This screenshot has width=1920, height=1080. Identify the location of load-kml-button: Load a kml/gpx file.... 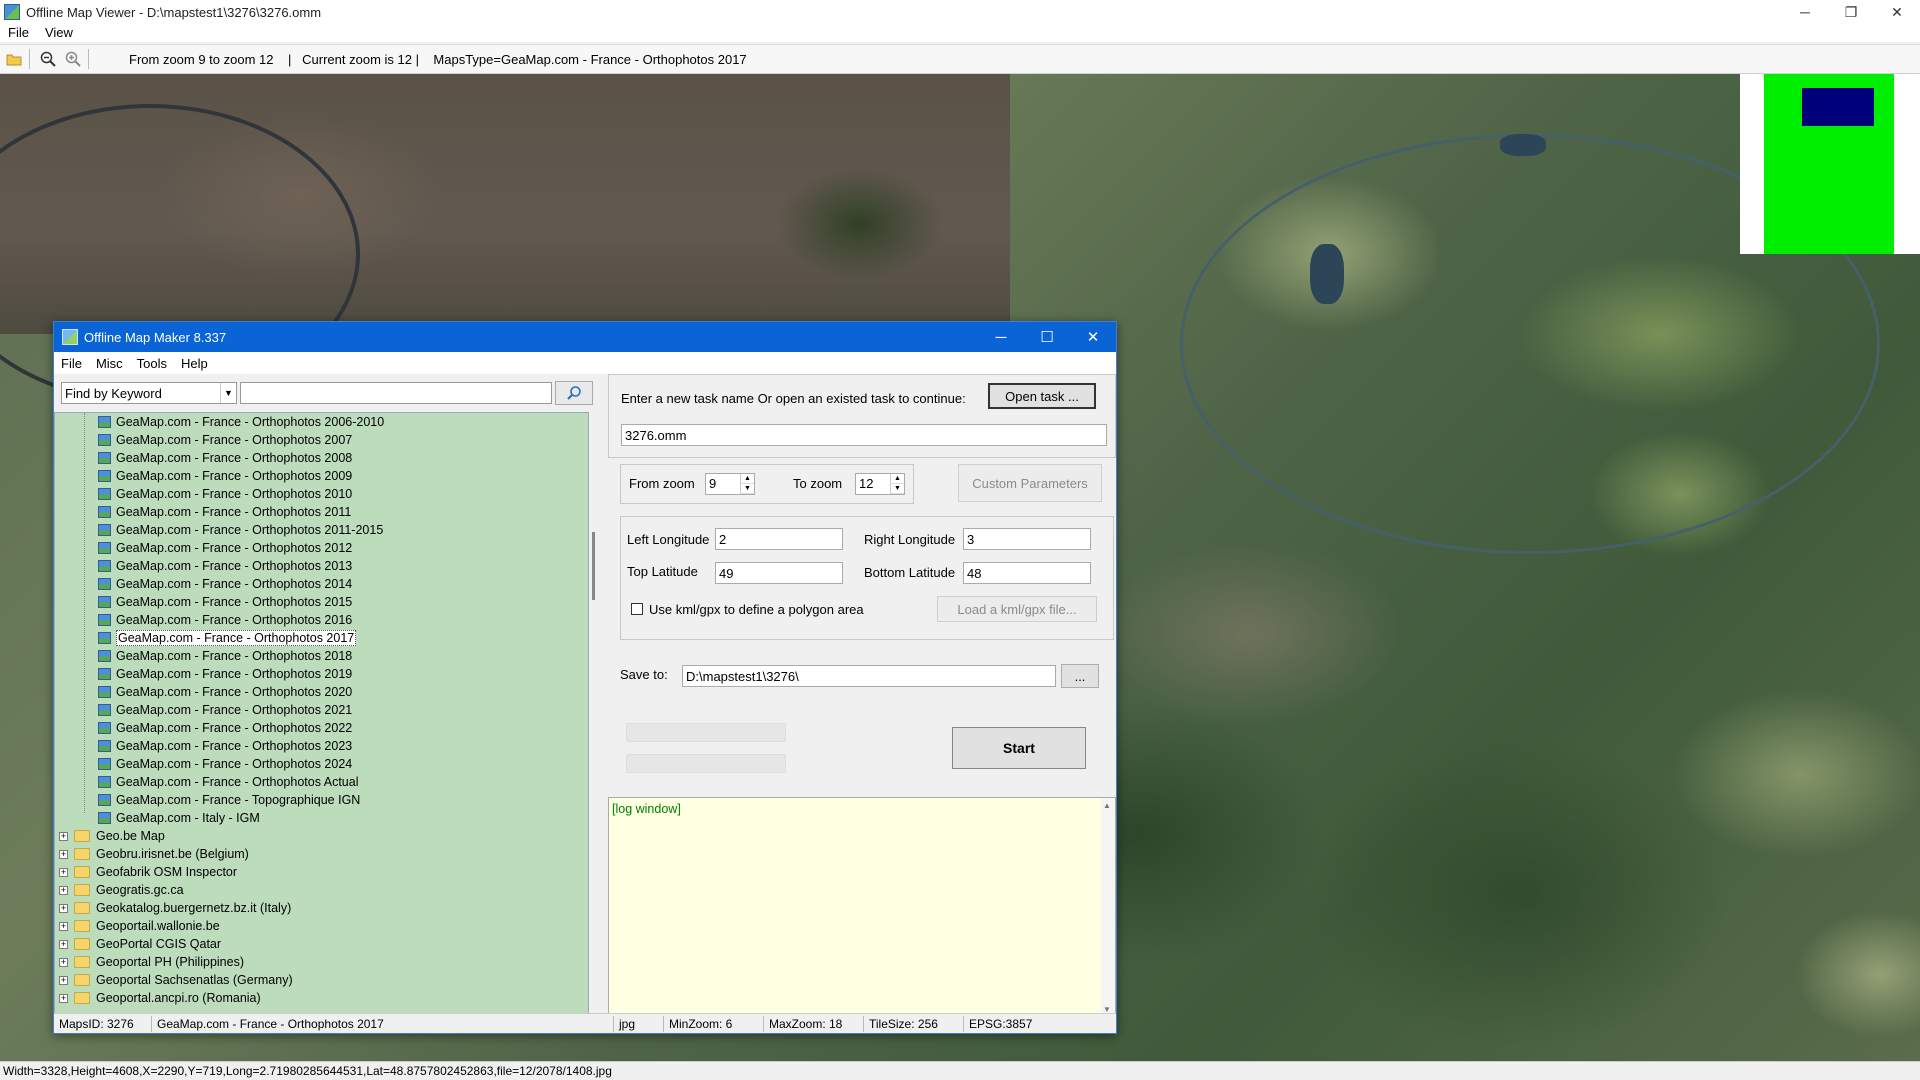
(1017, 609).